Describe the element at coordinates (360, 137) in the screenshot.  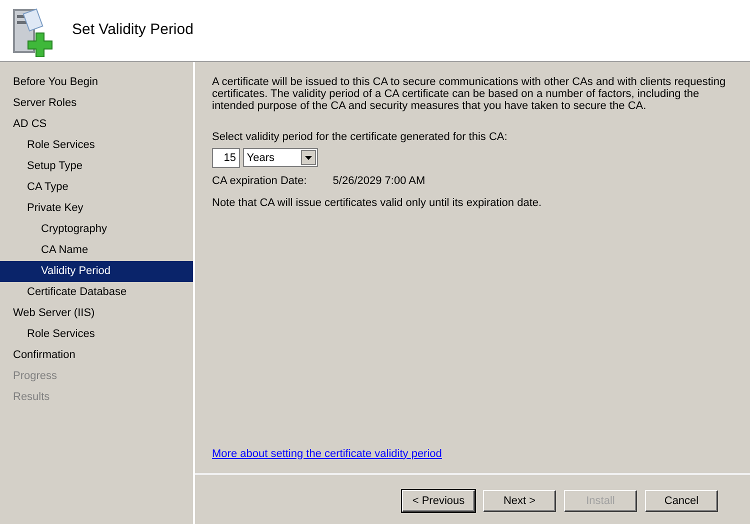
I see `period-label: Select validity period for the certificate generated for this CA:` at that location.